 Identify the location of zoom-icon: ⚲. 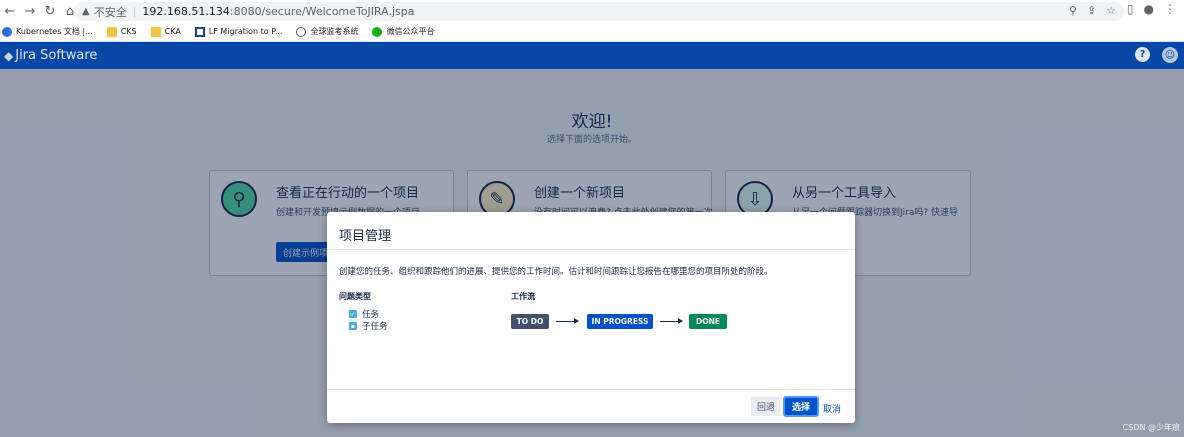
(1073, 10).